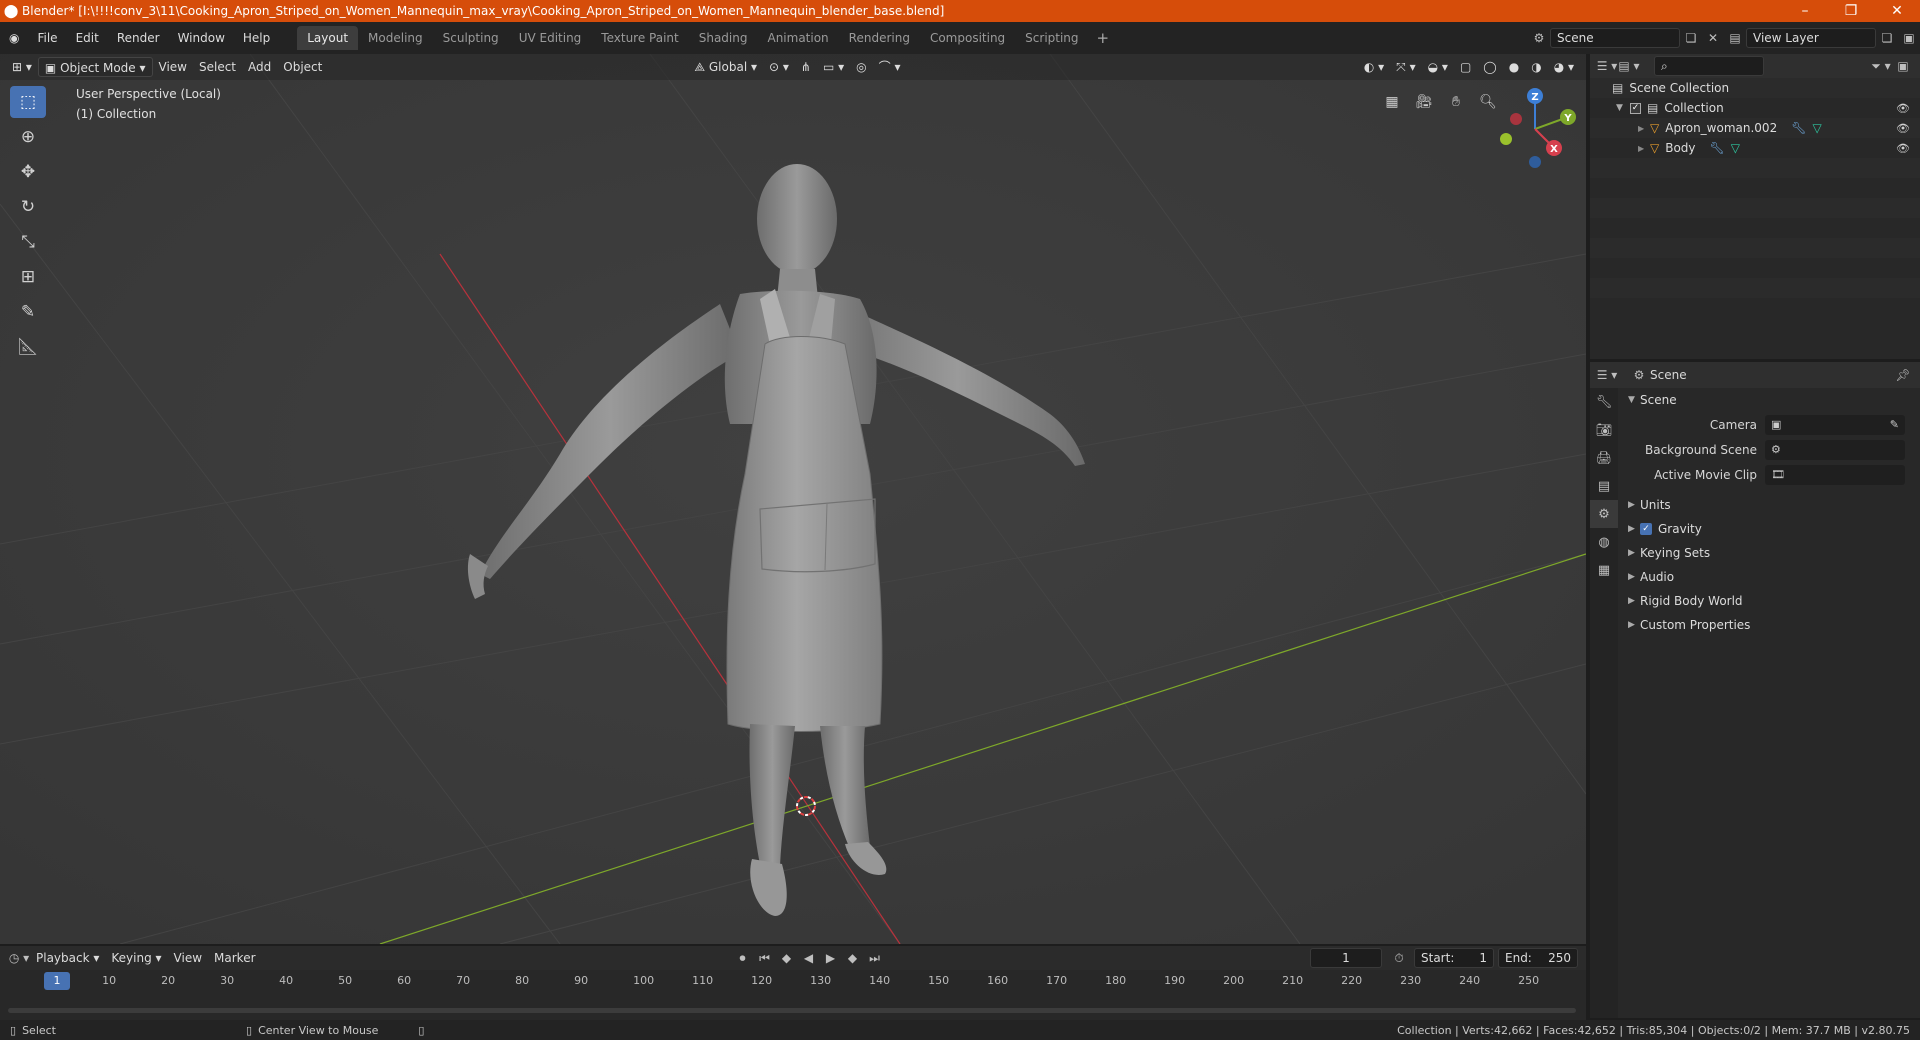 The width and height of the screenshot is (1920, 1040). I want to click on menu-file: File, so click(47, 38).